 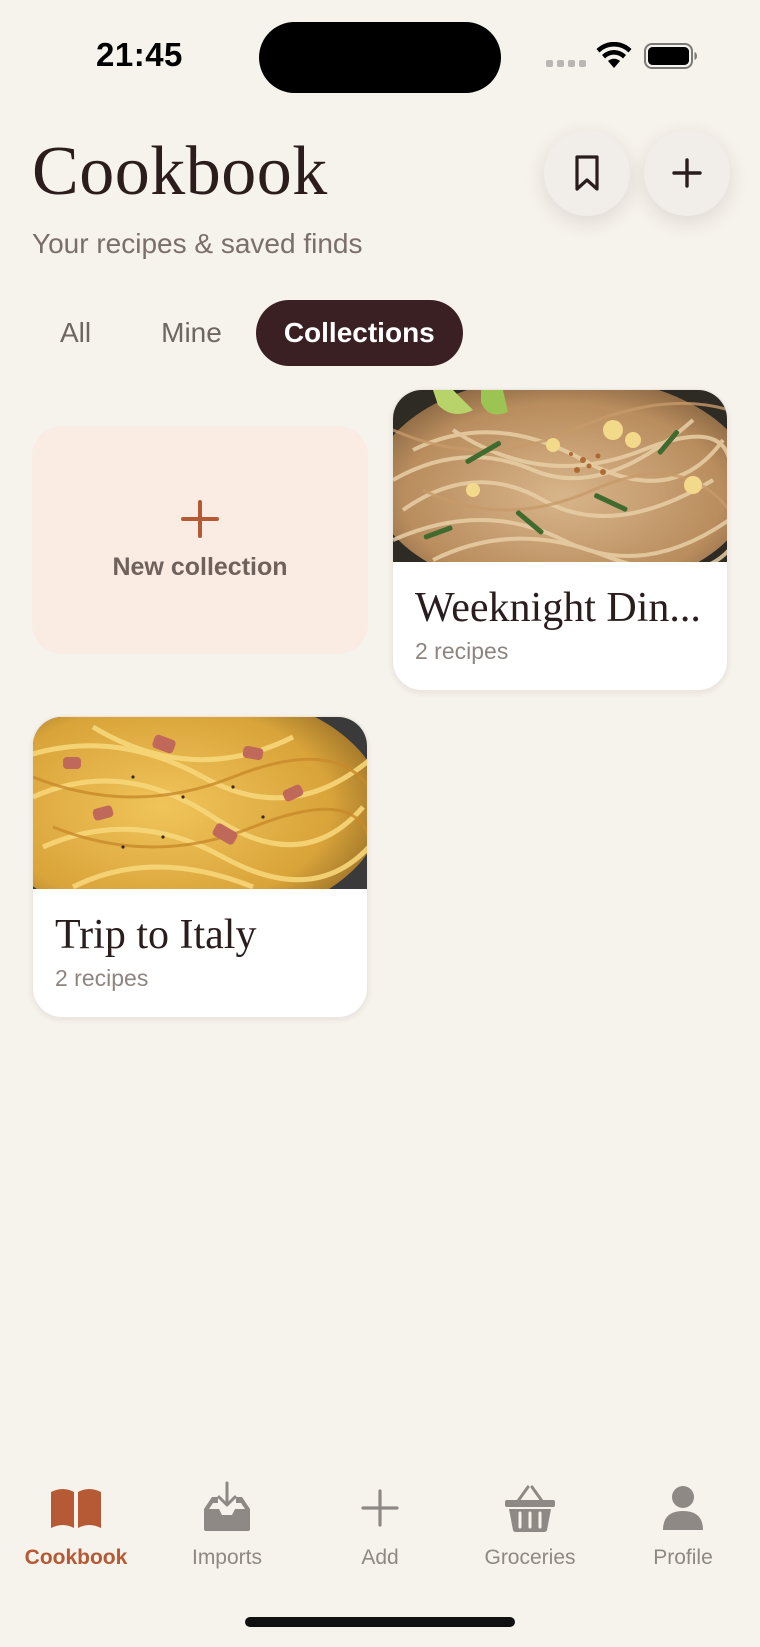 I want to click on new-collection-label: New collection, so click(x=200, y=566).